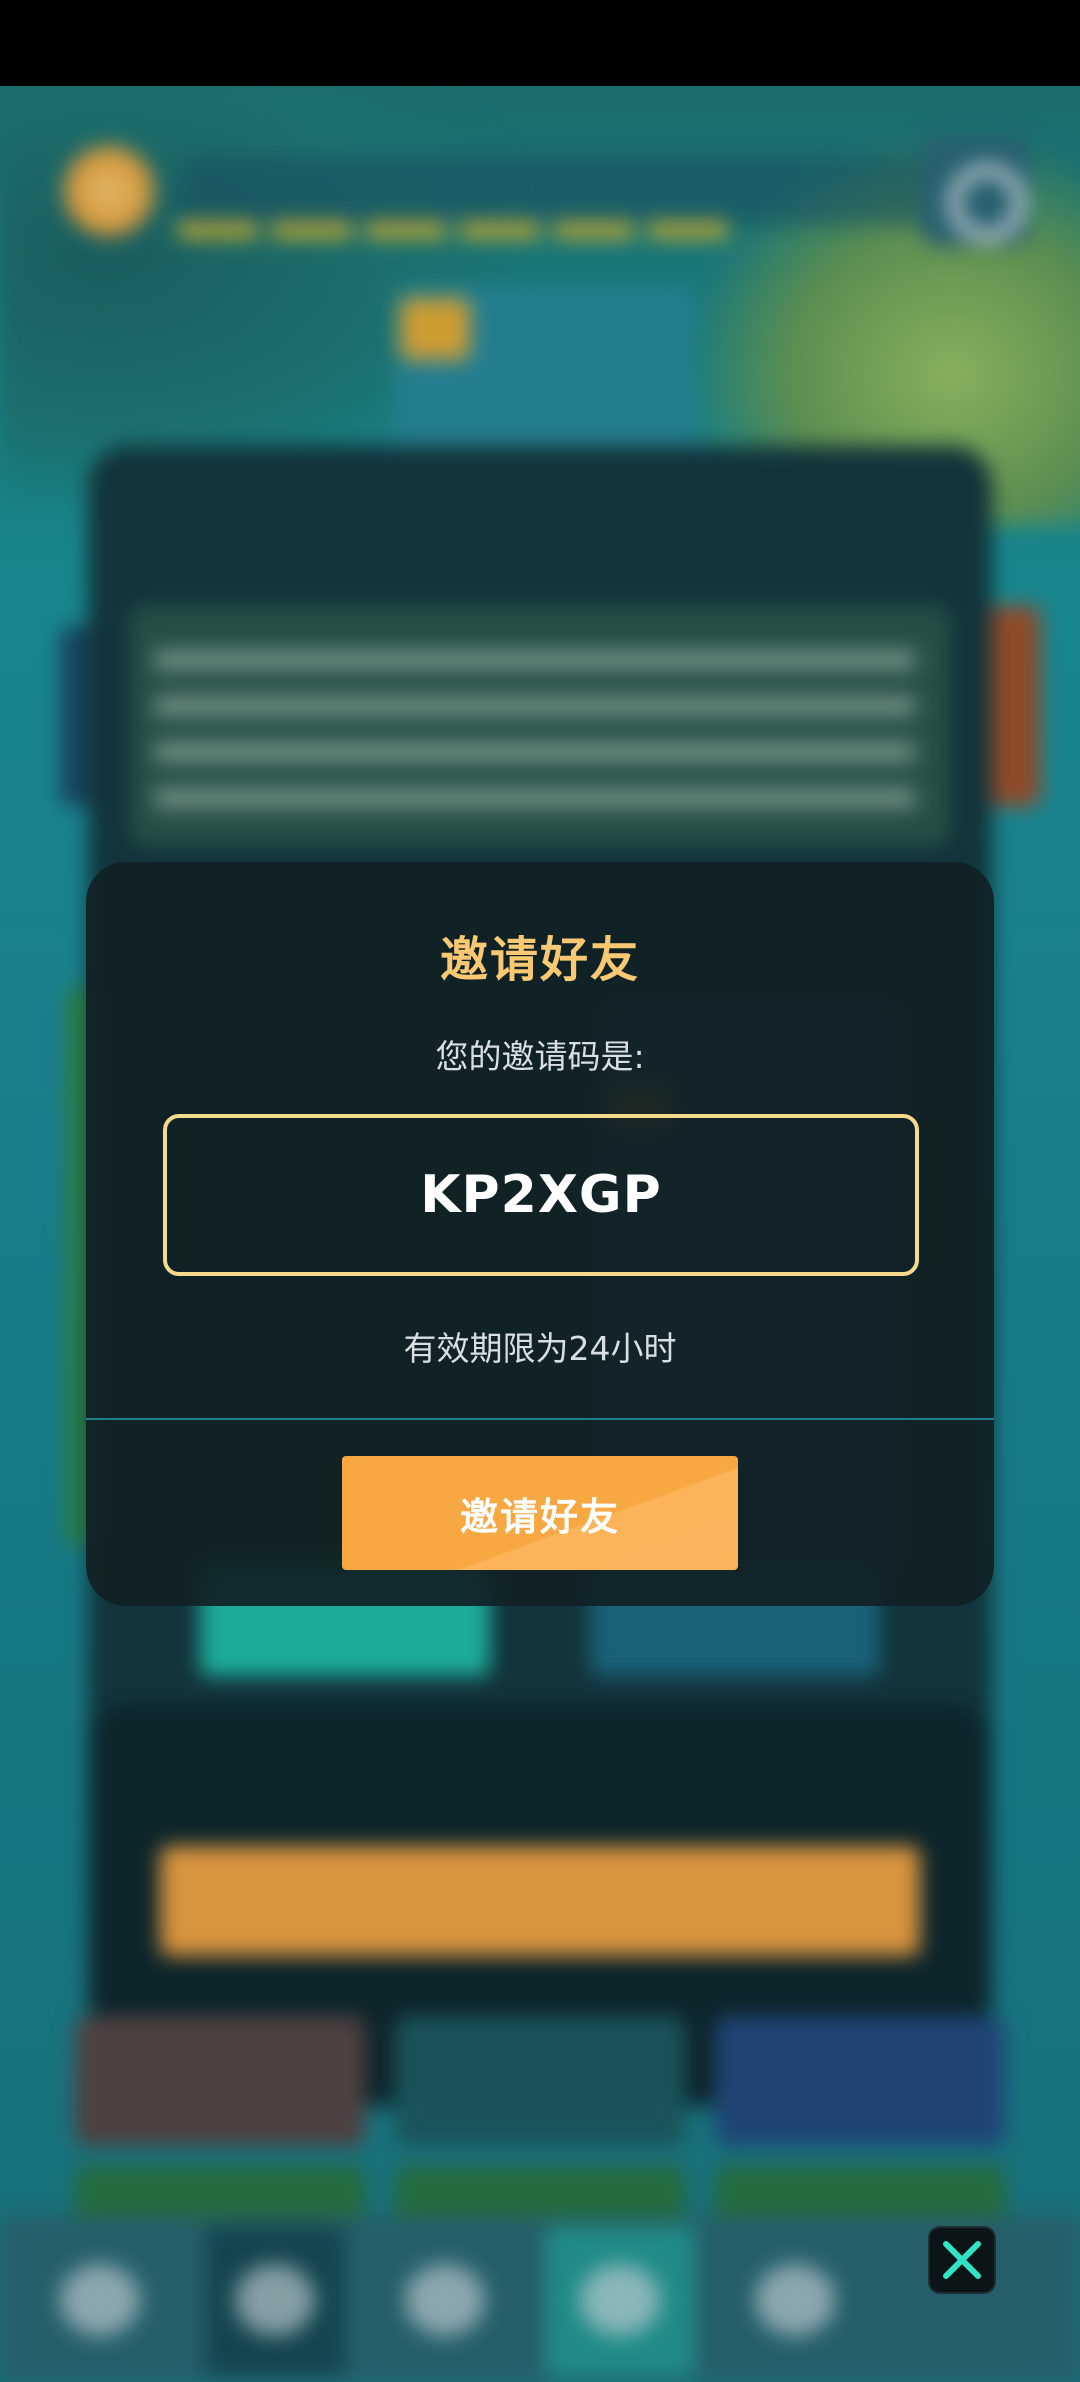 Image resolution: width=1080 pixels, height=2382 pixels. What do you see at coordinates (540, 43) in the screenshot?
I see `status-bar` at bounding box center [540, 43].